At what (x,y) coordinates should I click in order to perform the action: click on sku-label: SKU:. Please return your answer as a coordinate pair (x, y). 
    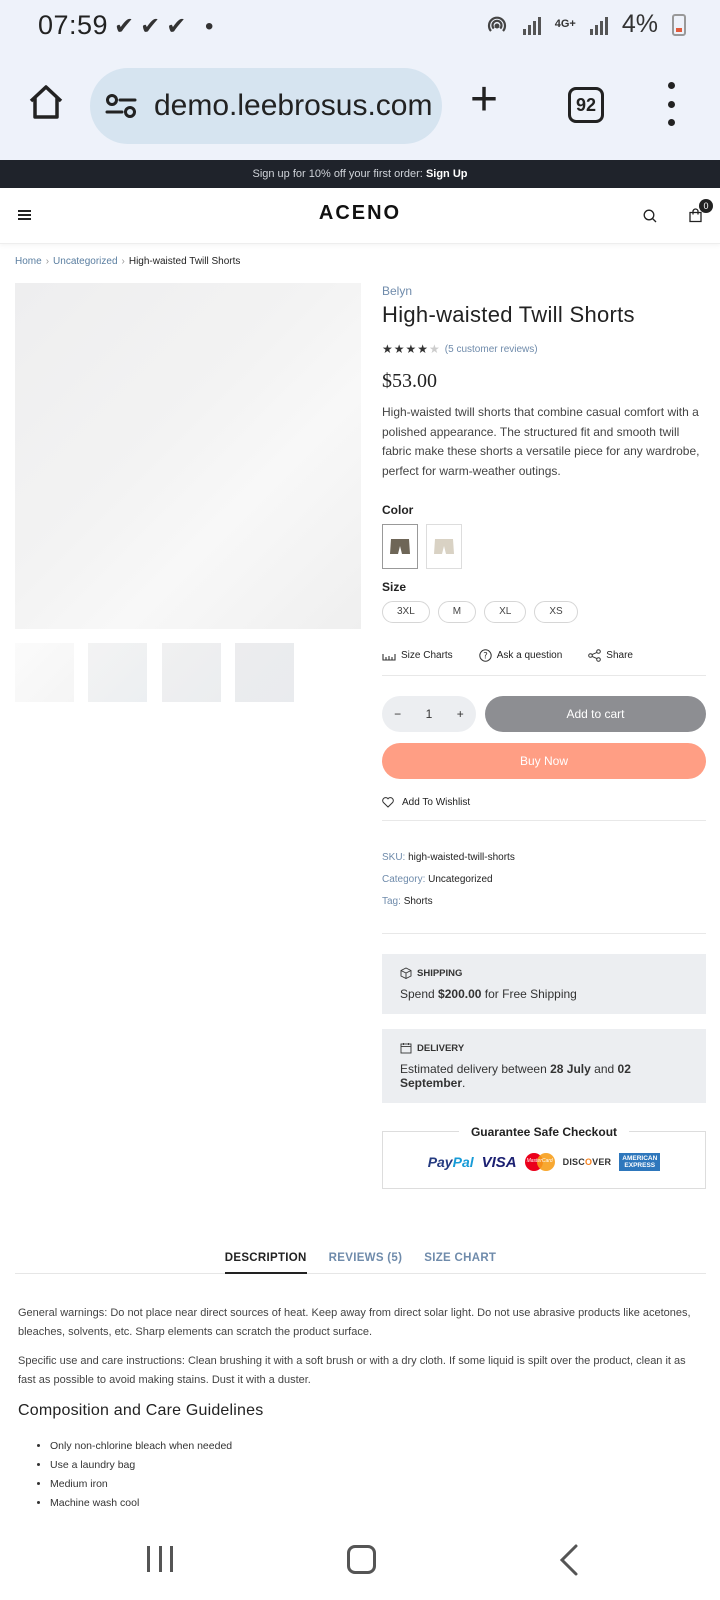
    Looking at the image, I should click on (394, 857).